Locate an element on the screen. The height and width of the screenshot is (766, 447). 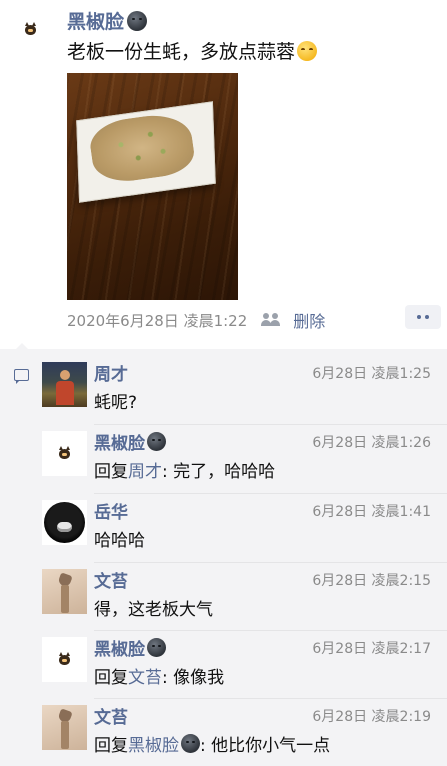
delete-link: 删除 is located at coordinates (309, 320).